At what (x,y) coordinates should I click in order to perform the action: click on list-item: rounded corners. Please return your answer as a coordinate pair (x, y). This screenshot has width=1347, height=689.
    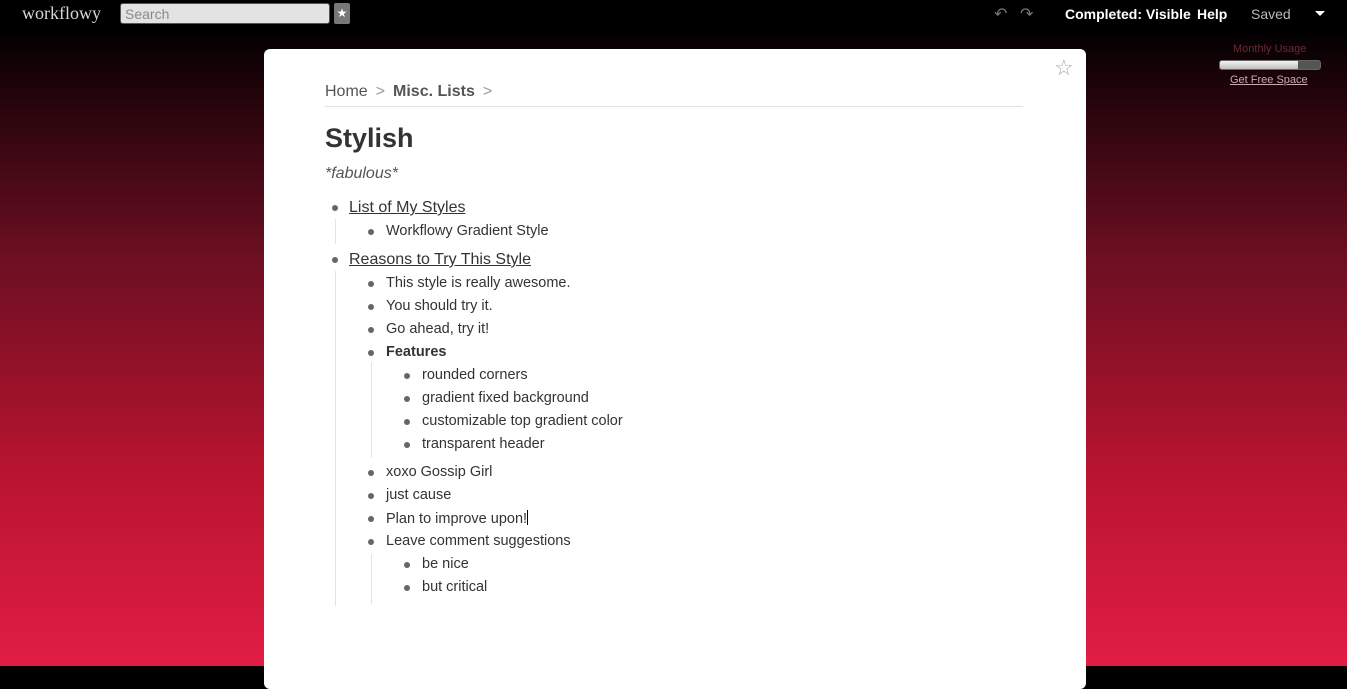
    Looking at the image, I should click on (475, 375).